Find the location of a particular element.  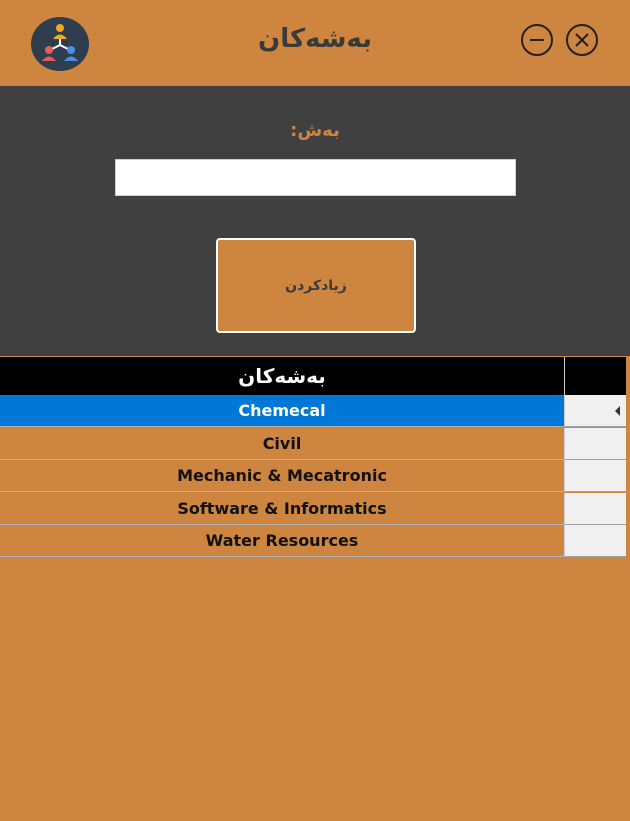

department-name-input is located at coordinates (315, 177).